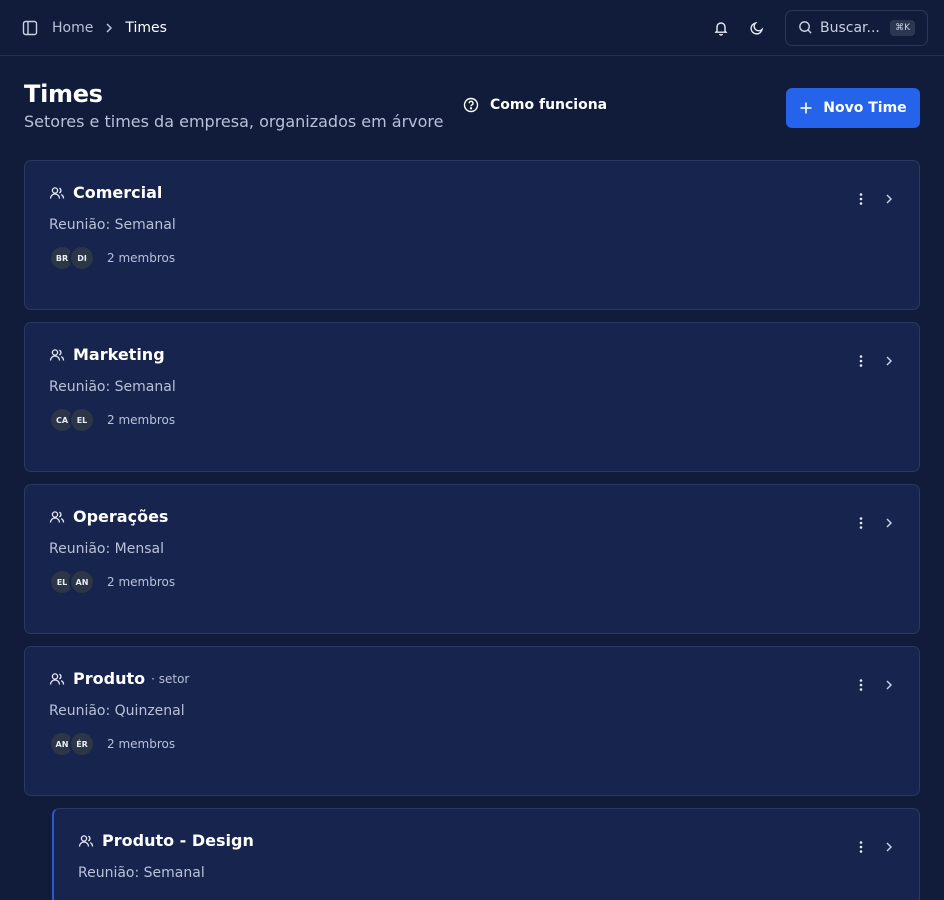 The height and width of the screenshot is (900, 944). I want to click on avatar: AN, so click(82, 582).